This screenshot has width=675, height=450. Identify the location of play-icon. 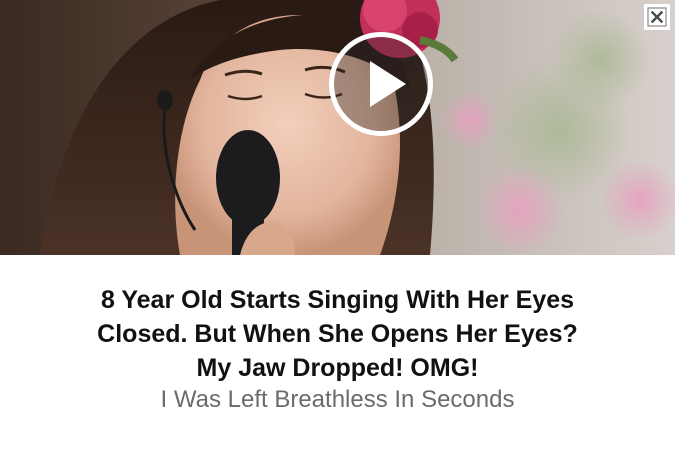
(388, 84).